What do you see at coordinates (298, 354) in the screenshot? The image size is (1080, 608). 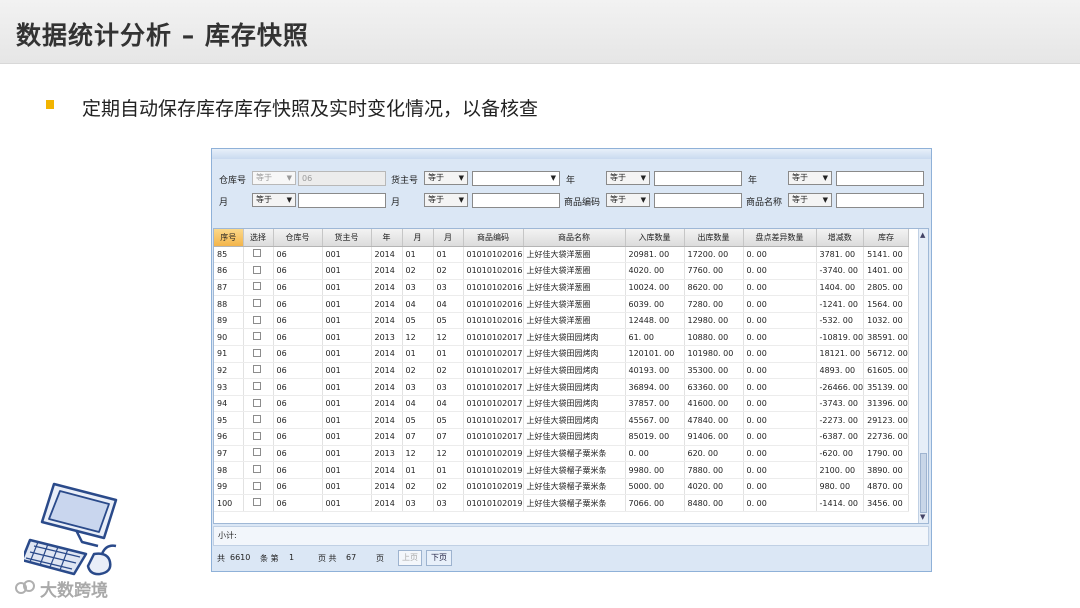 I see `table-cell: 06` at bounding box center [298, 354].